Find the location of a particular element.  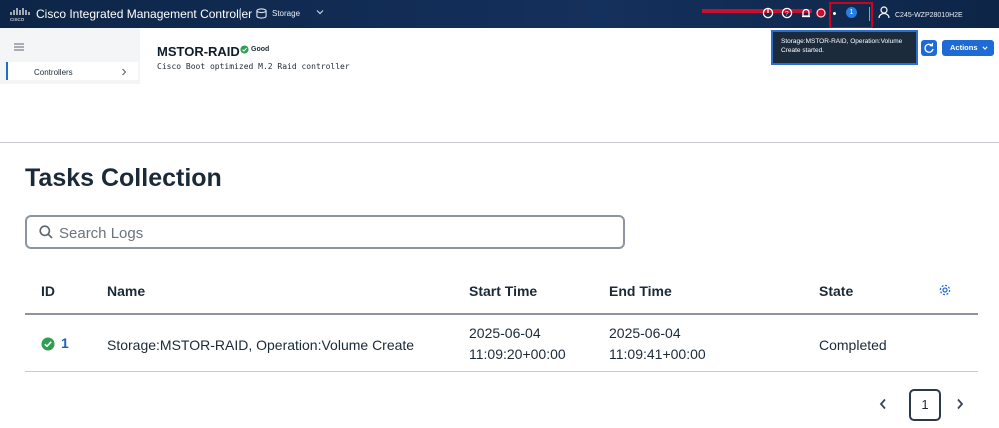

task-start-date: 2025-06-04 is located at coordinates (505, 333).